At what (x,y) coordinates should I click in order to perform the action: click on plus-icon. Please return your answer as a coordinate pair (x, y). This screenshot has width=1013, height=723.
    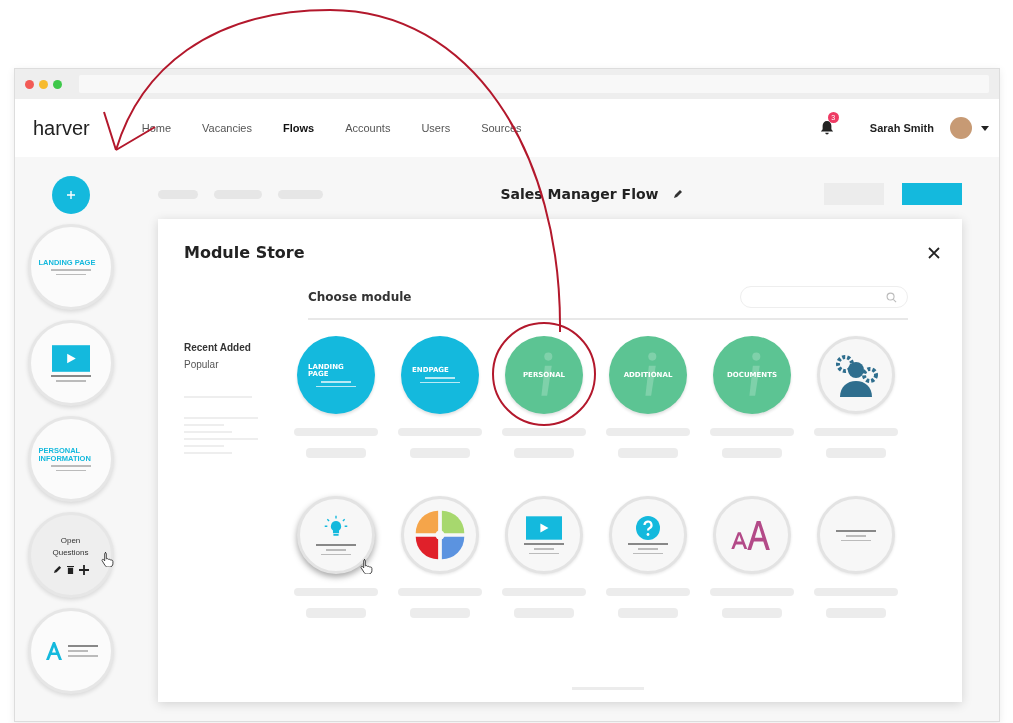
    Looking at the image, I should click on (70, 195).